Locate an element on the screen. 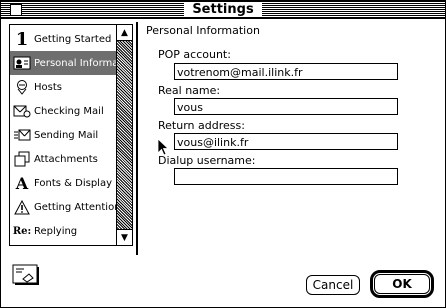  sidebar-item-label: Replying is located at coordinates (56, 231).